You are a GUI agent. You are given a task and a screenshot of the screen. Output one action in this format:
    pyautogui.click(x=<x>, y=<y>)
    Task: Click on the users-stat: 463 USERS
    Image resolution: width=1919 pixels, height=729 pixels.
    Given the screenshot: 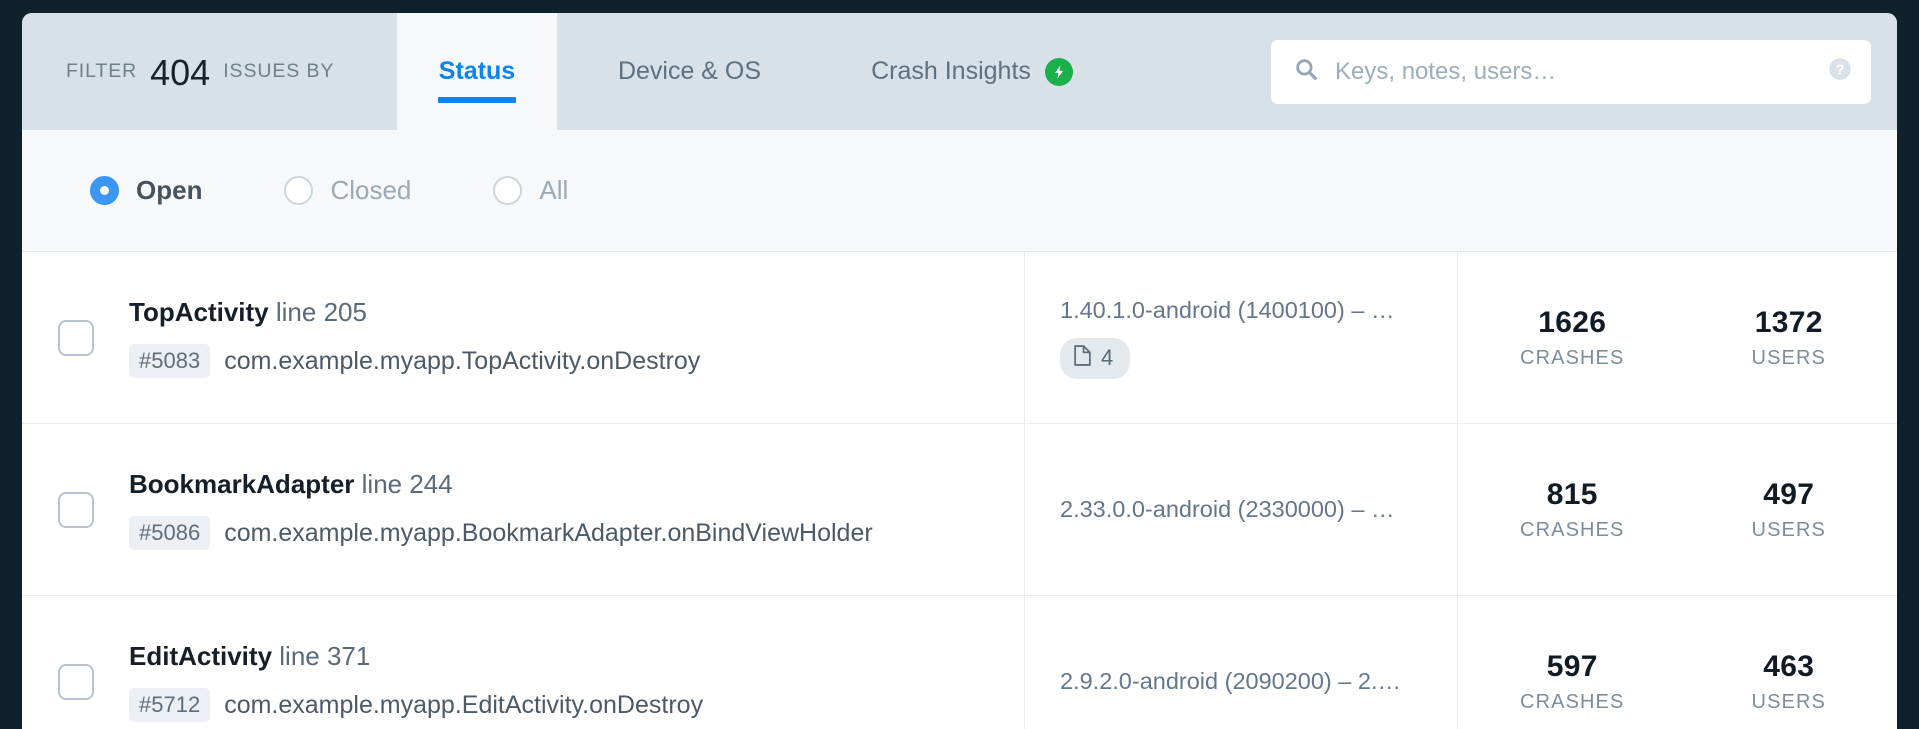 What is the action you would take?
    pyautogui.click(x=1789, y=682)
    